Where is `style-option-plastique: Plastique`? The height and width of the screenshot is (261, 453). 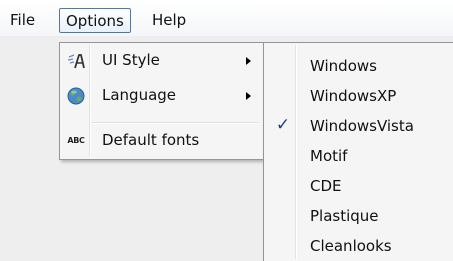 style-option-plastique: Plastique is located at coordinates (359, 216).